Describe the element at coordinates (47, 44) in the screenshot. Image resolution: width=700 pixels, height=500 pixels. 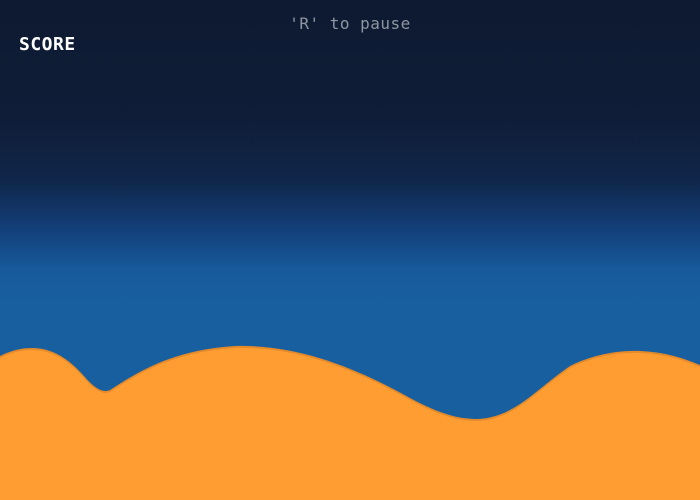
I see `score-label: SCORE` at that location.